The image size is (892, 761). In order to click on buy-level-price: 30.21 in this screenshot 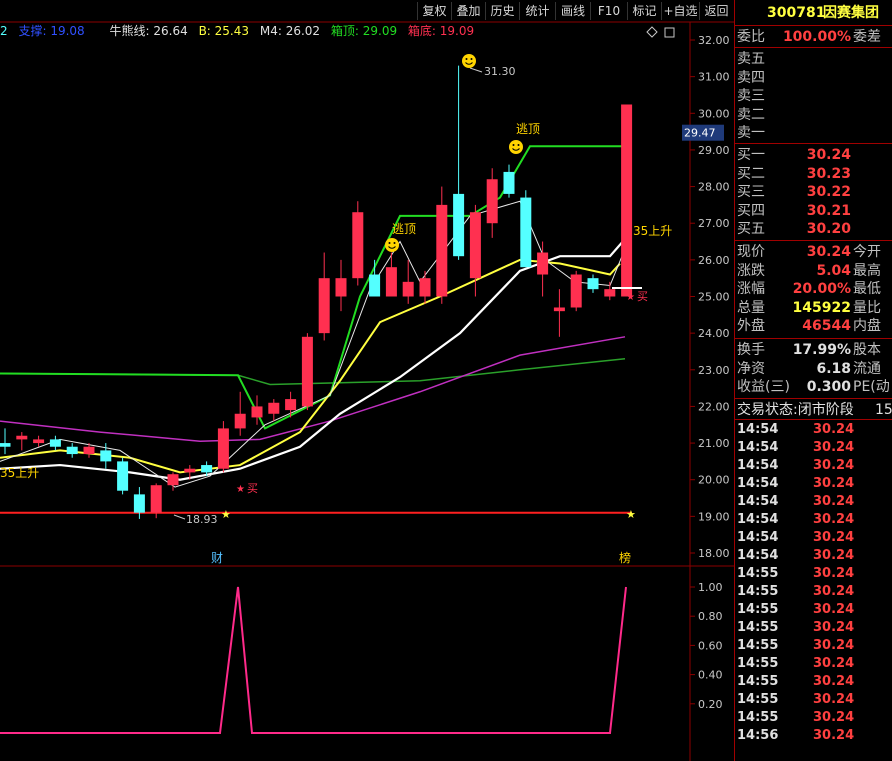, I will do `click(828, 210)`.